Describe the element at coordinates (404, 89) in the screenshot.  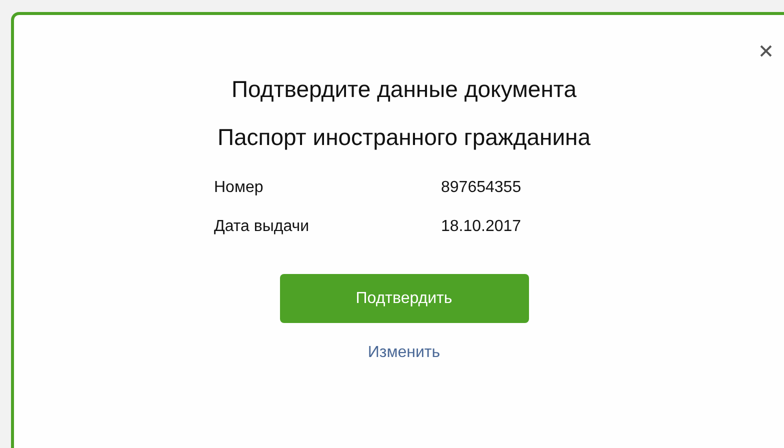
I see `dialog-title: Подтвердите данные документа` at that location.